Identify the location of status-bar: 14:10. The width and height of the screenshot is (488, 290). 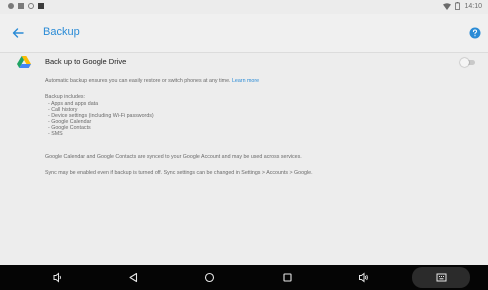
(244, 7).